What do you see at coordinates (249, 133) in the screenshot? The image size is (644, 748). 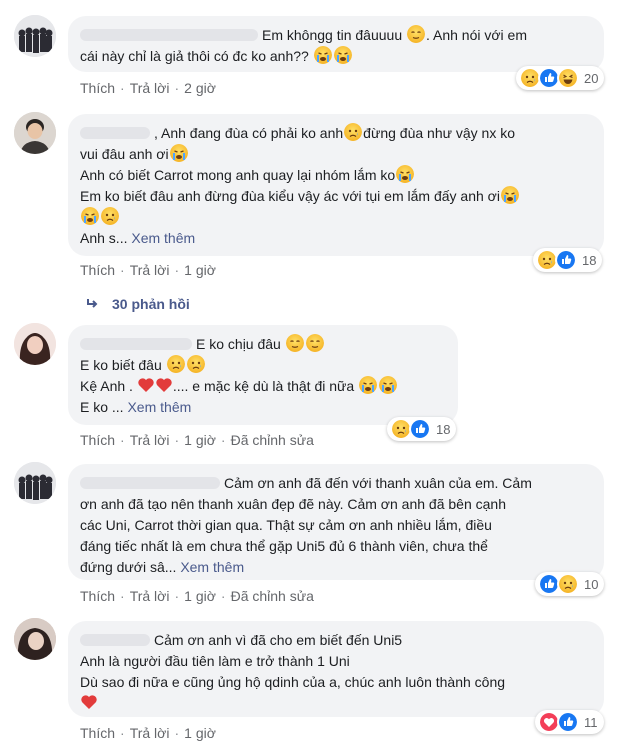 I see `comment-text: , Anh đang đùa có phải ko anh` at bounding box center [249, 133].